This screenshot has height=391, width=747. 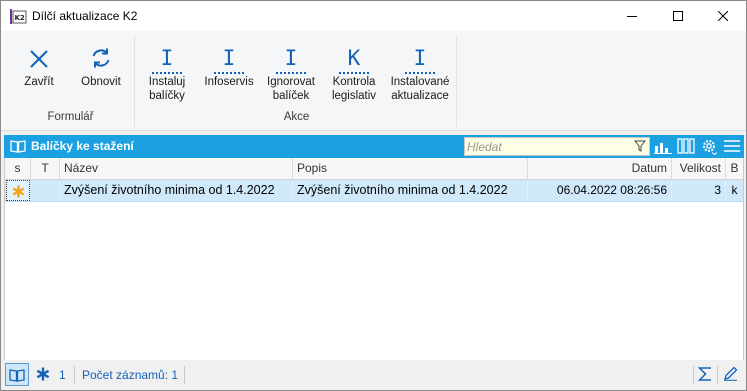 I want to click on installed-updates-label-1: Instalované, so click(x=420, y=82).